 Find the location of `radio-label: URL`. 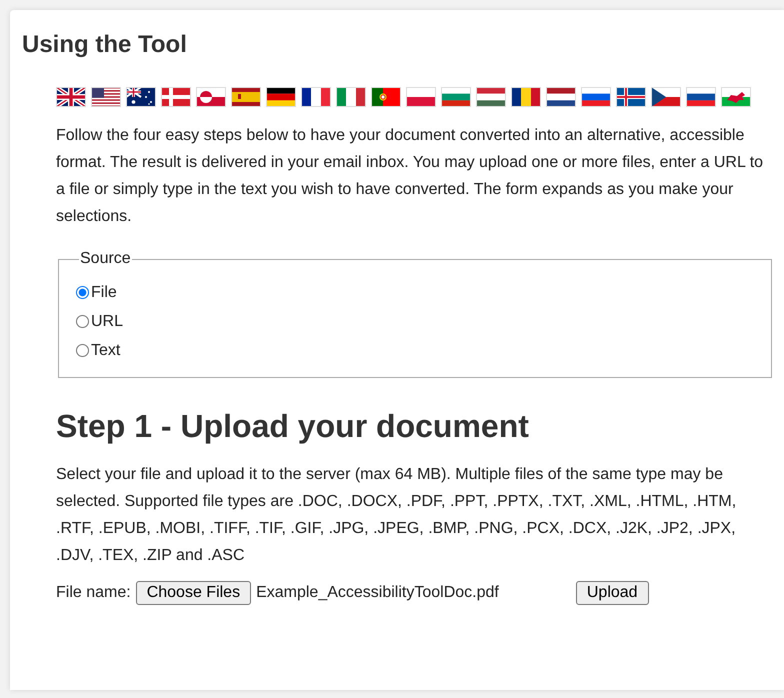

radio-label: URL is located at coordinates (107, 321).